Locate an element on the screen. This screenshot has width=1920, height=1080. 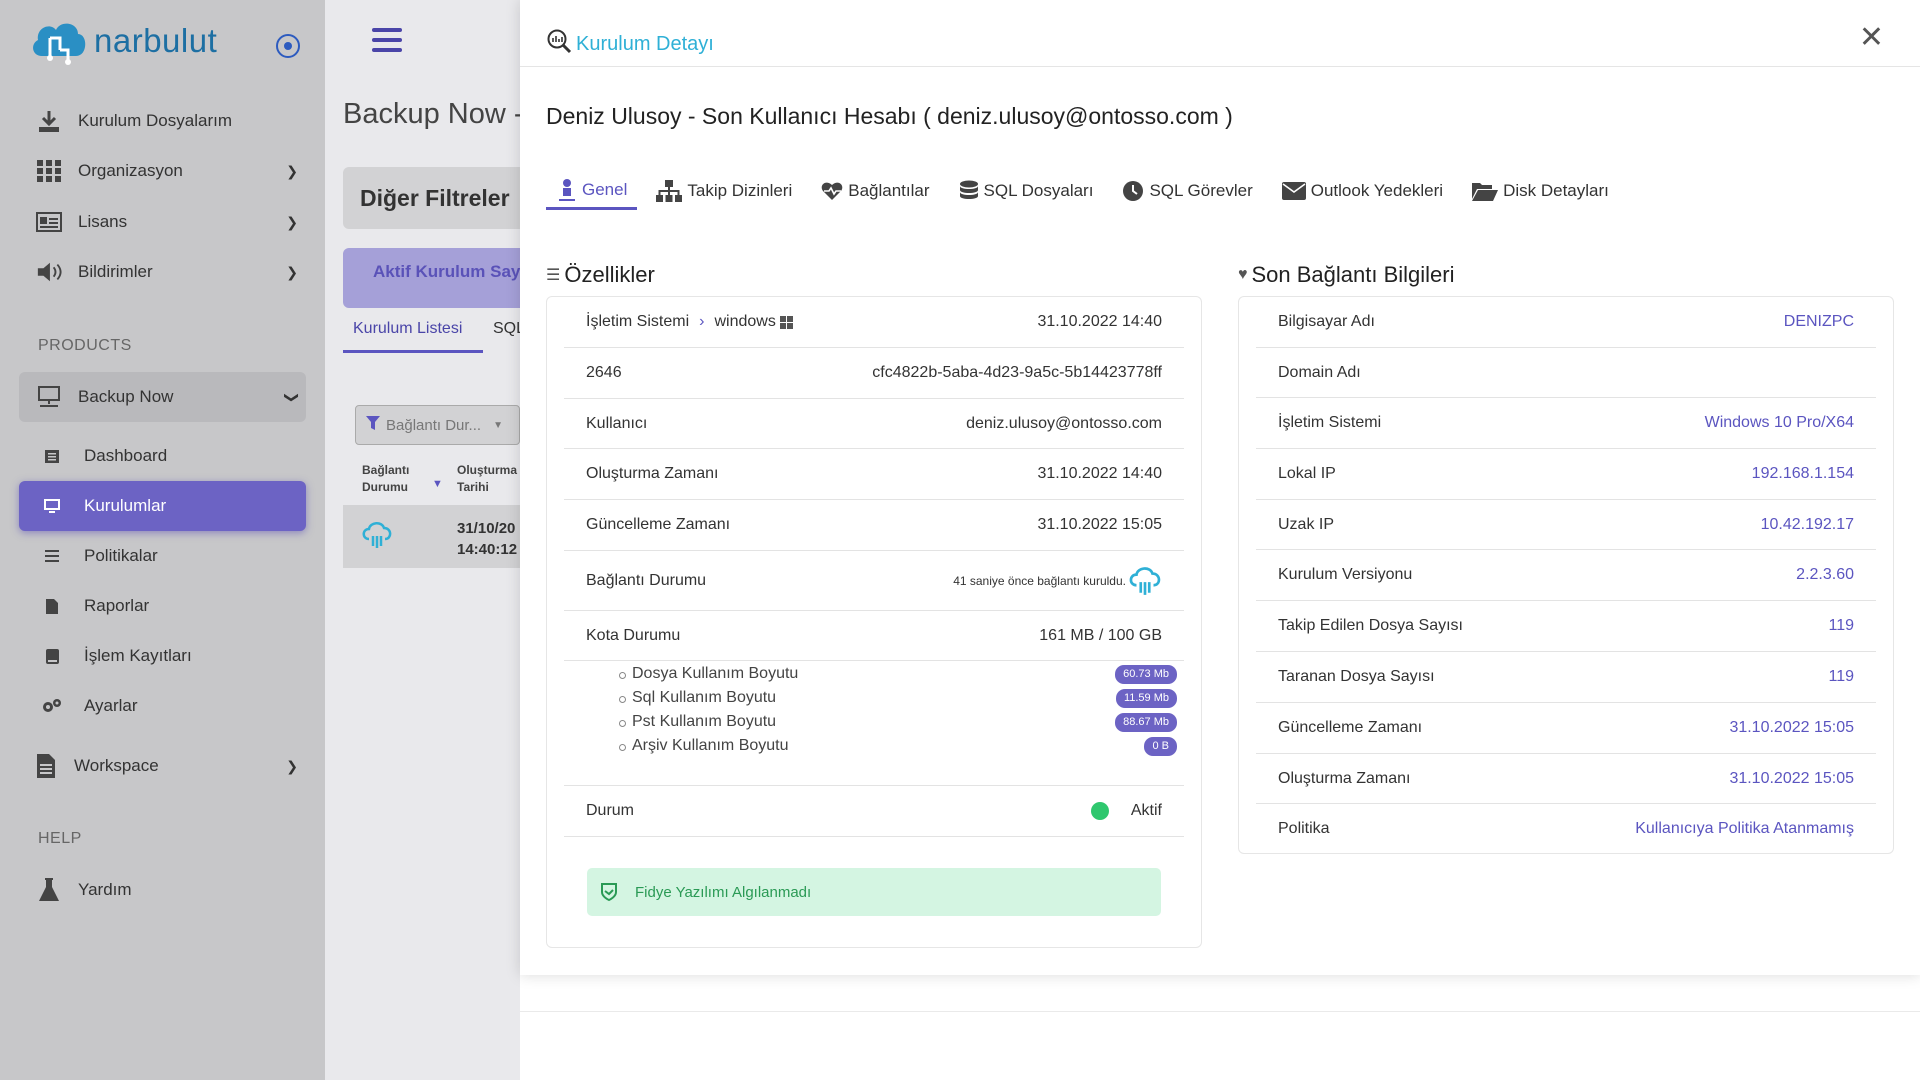
sidebar-item-yardim: Yardım is located at coordinates (167, 890).